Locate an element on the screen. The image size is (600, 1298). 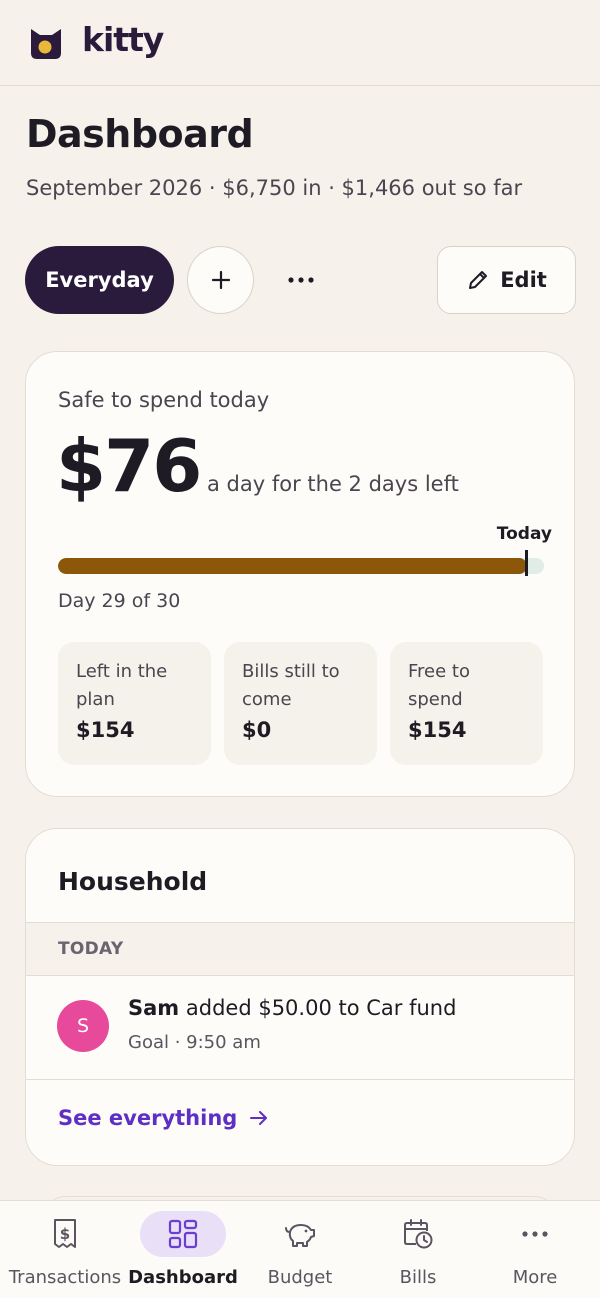
activity-title: Sam added $50.00 to Car fund is located at coordinates (292, 1008).